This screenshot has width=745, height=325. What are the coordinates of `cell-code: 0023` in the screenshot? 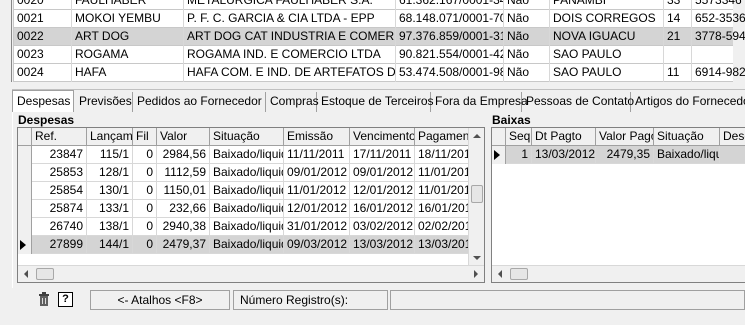 It's located at (43, 55).